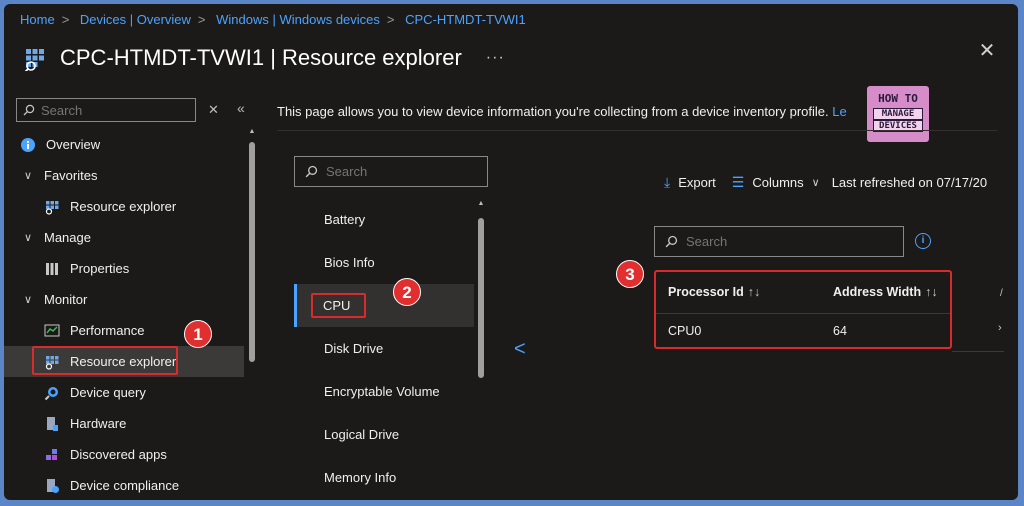  Describe the element at coordinates (124, 175) in the screenshot. I see `sidebar-group-favorites: ∨ Favorites` at that location.